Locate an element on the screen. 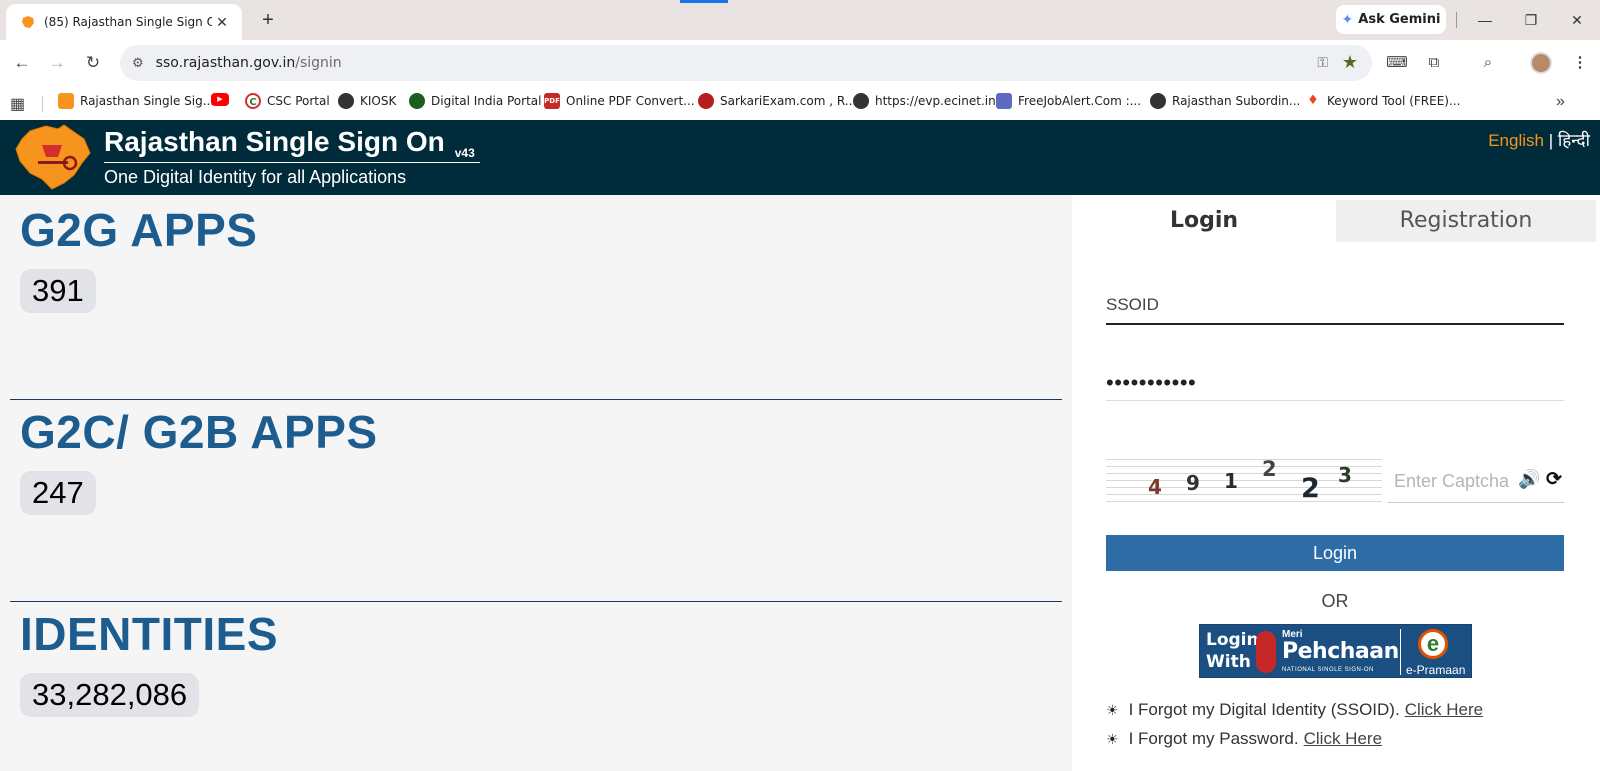 This screenshot has width=1600, height=771. bookmark-csc-portal: C CSC Portal is located at coordinates (287, 101).